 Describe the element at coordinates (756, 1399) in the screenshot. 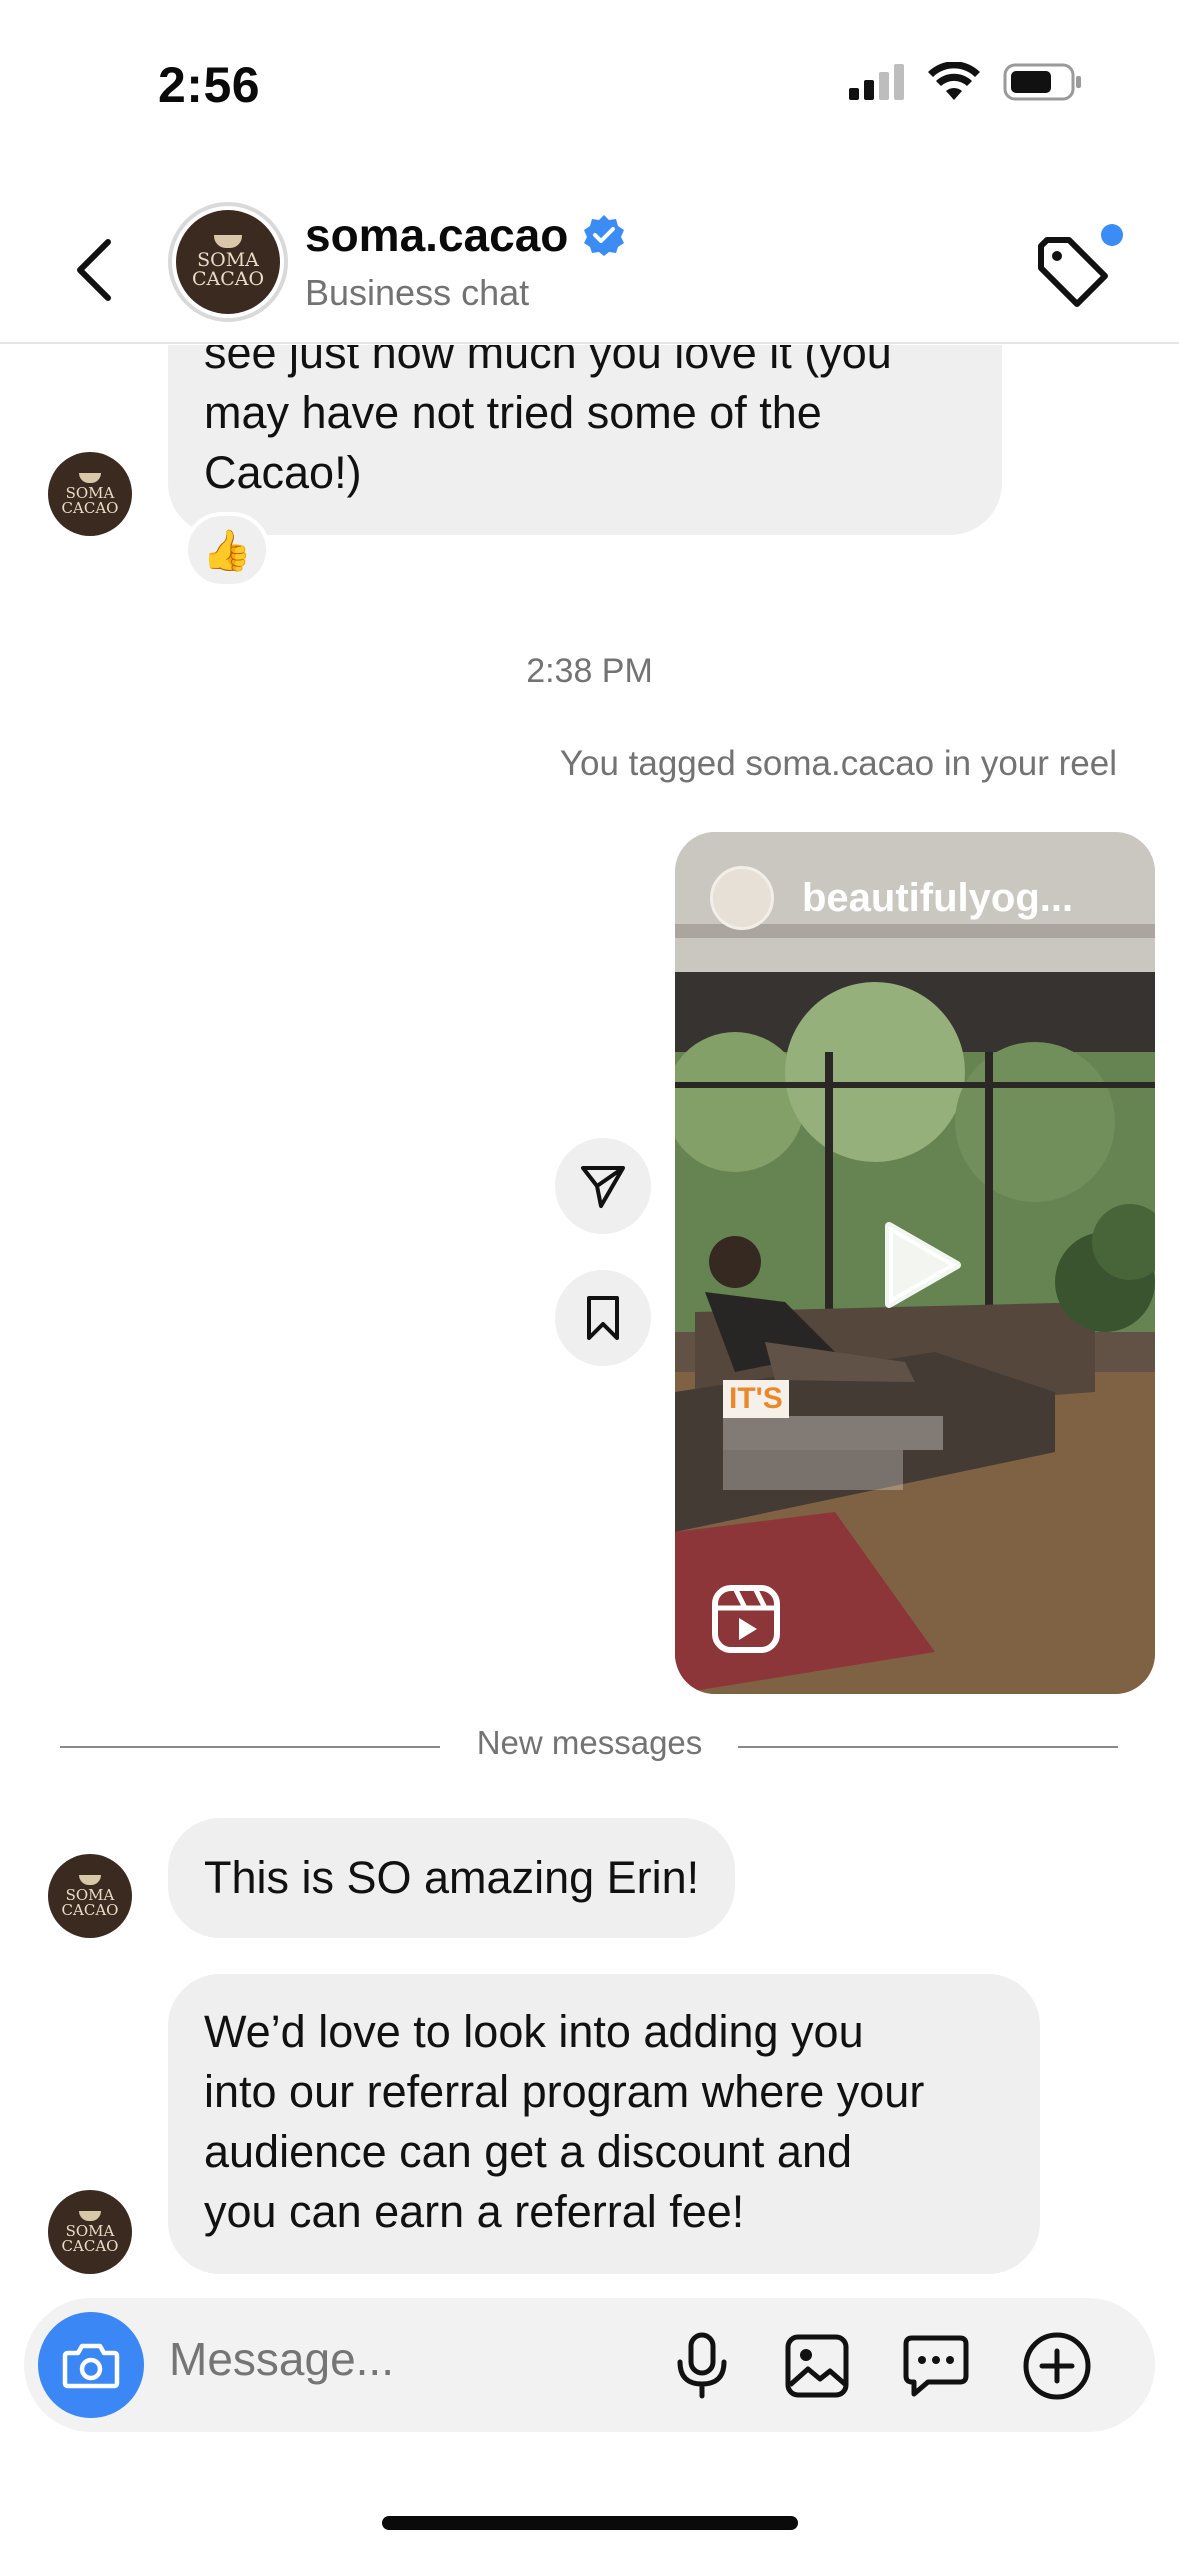

I see `reel-overlay-text: IT'S` at that location.